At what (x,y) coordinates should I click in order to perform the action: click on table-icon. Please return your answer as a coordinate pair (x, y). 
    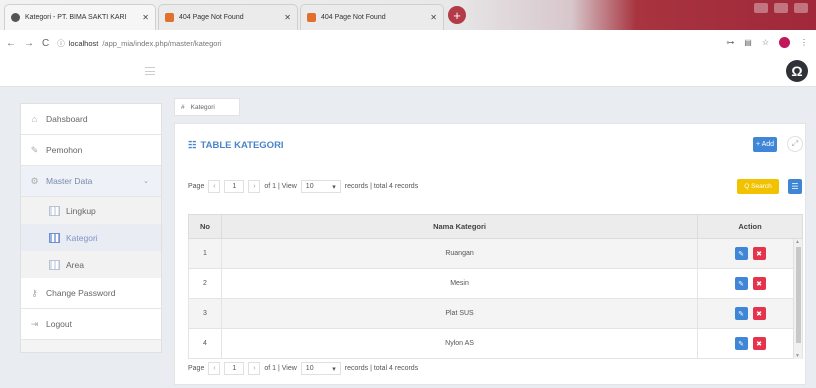
    Looking at the image, I should click on (54, 210).